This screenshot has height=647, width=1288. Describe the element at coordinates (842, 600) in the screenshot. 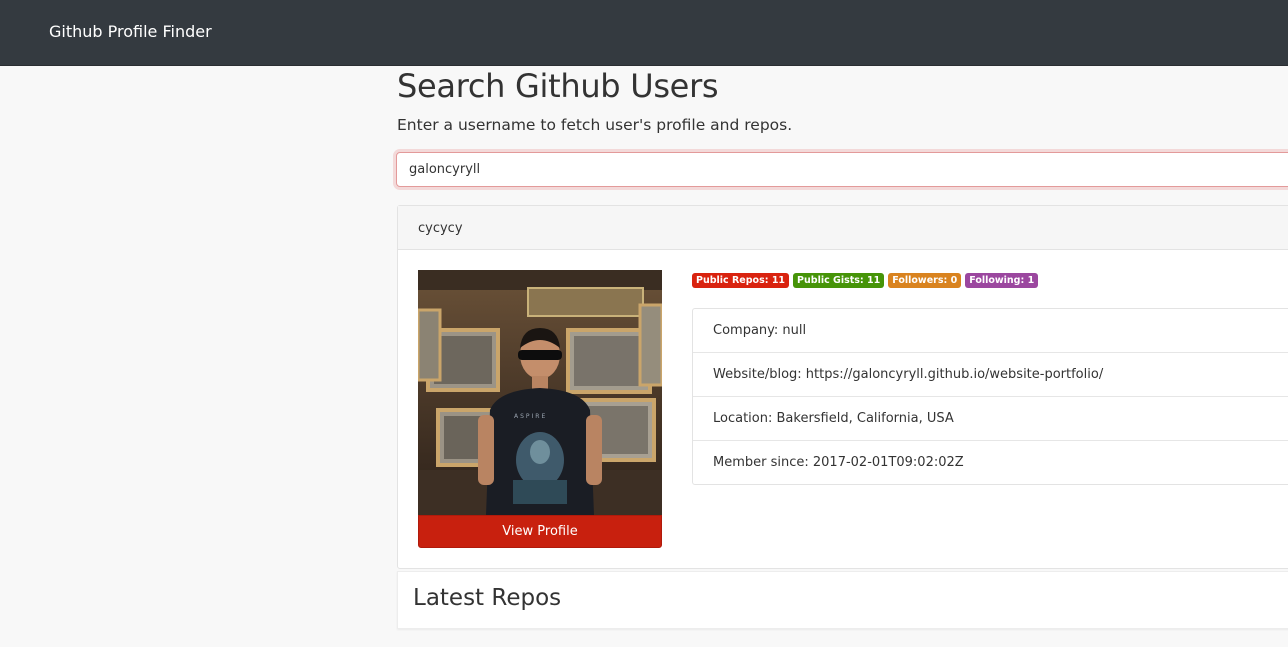

I see `latest-repos-card: Latest Repos` at that location.